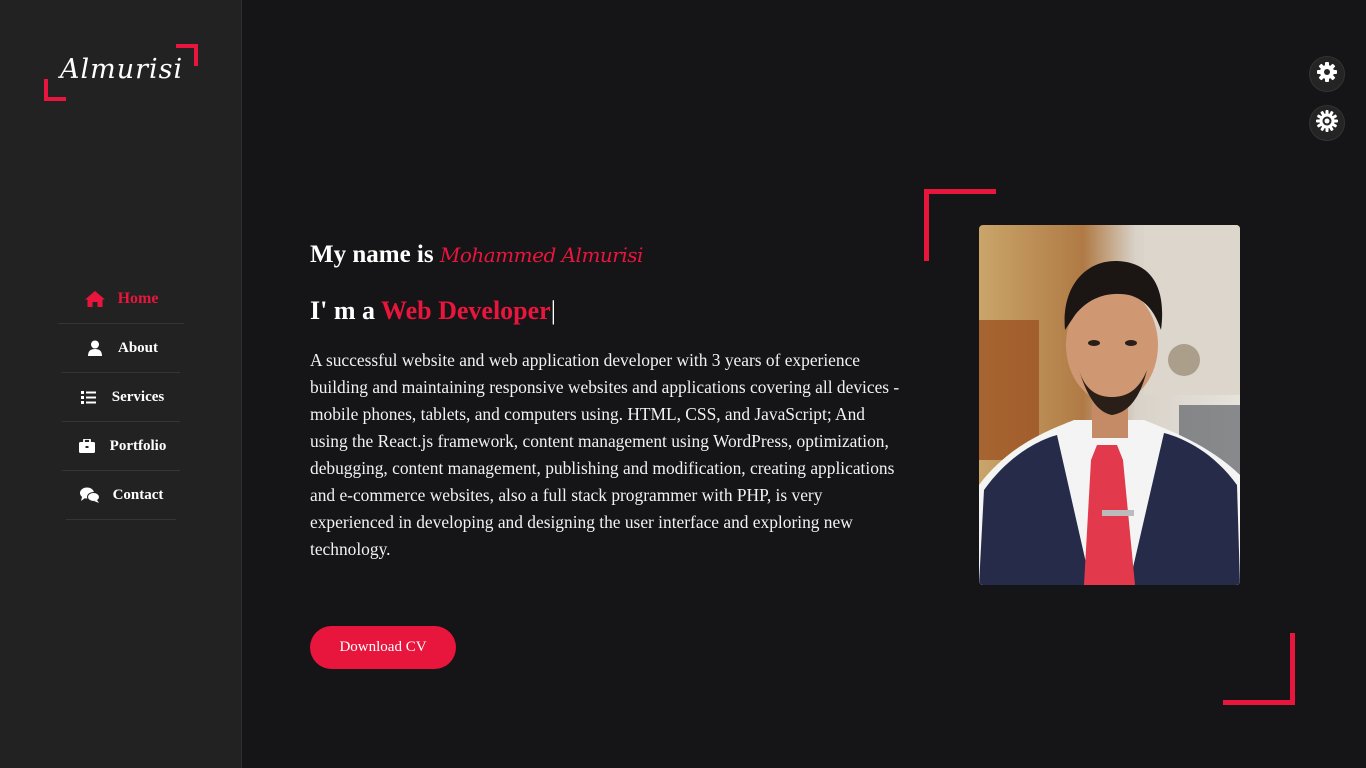 This screenshot has width=1366, height=768. I want to click on list-icon, so click(89, 397).